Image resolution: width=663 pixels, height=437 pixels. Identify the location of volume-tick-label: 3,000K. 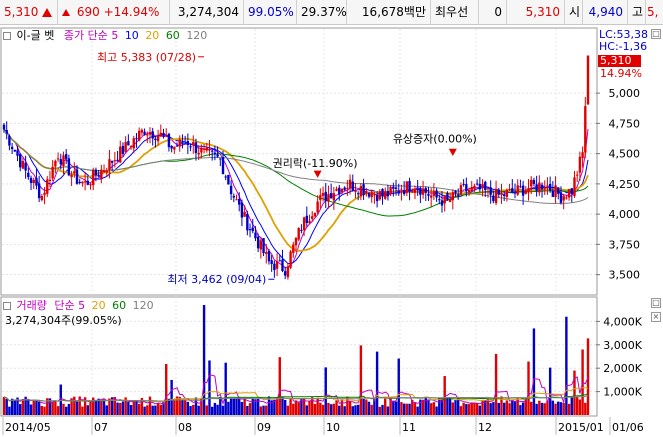
(622, 345).